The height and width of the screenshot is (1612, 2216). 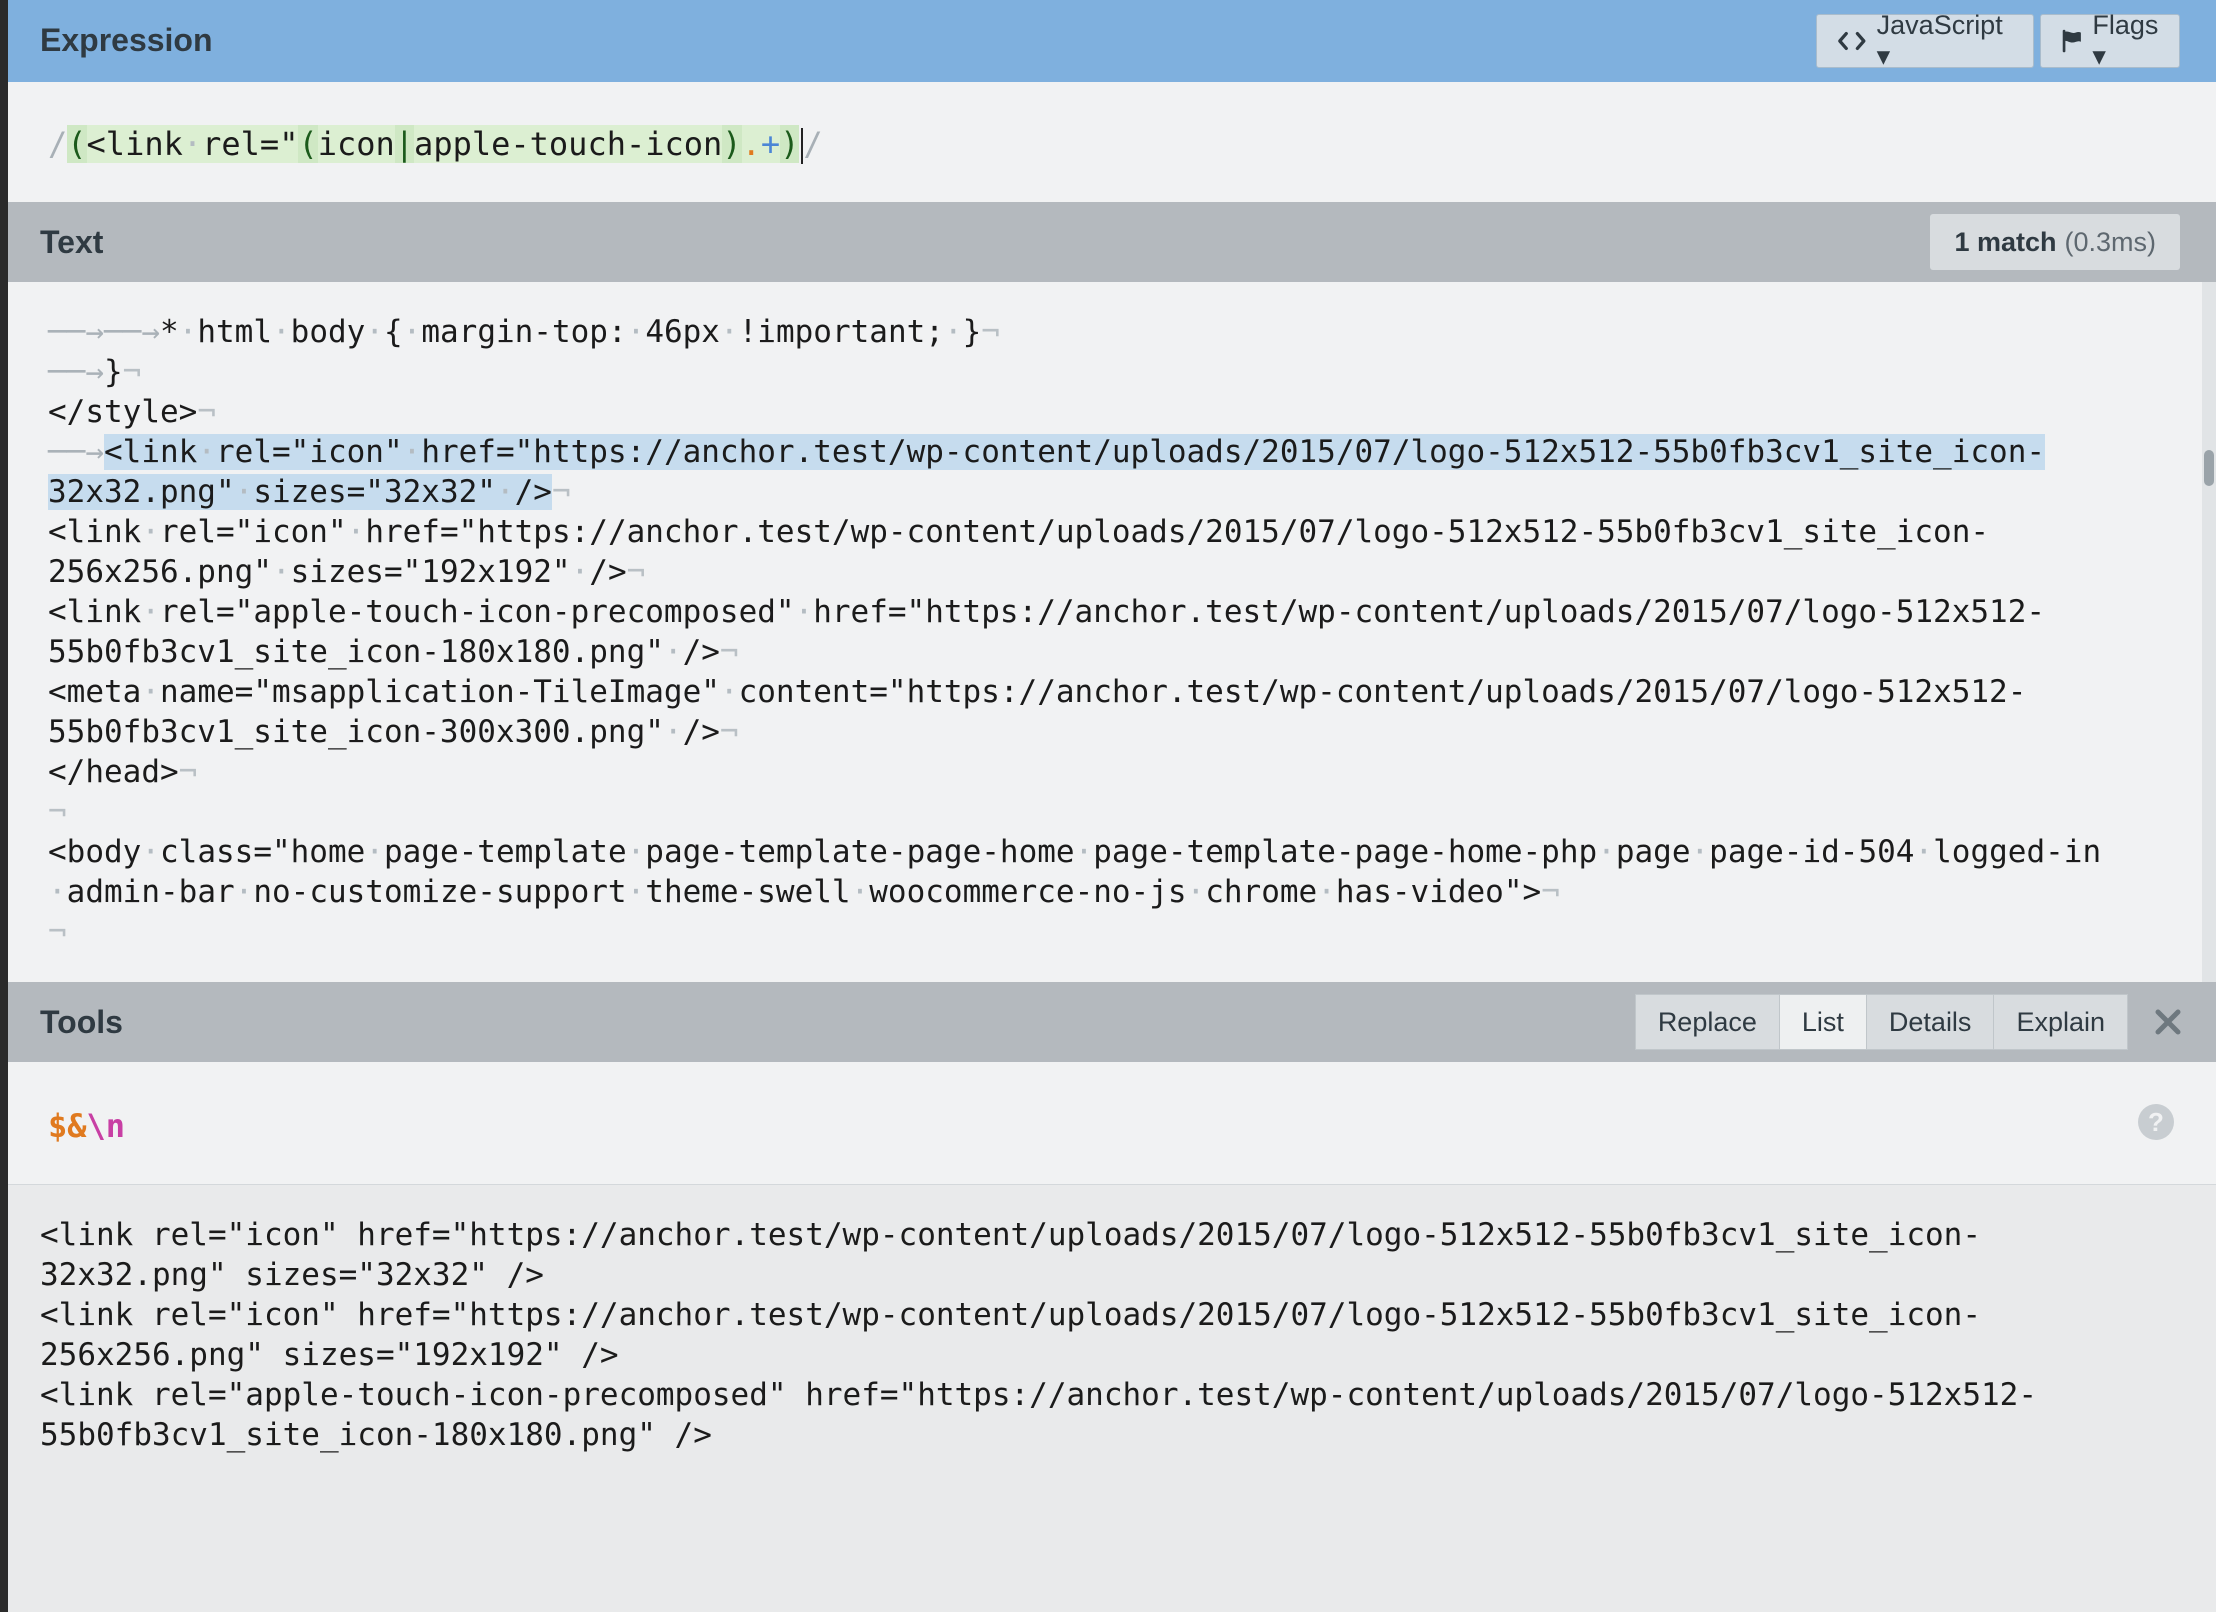 What do you see at coordinates (770, 144) in the screenshot?
I see `plus-quantifier: +` at bounding box center [770, 144].